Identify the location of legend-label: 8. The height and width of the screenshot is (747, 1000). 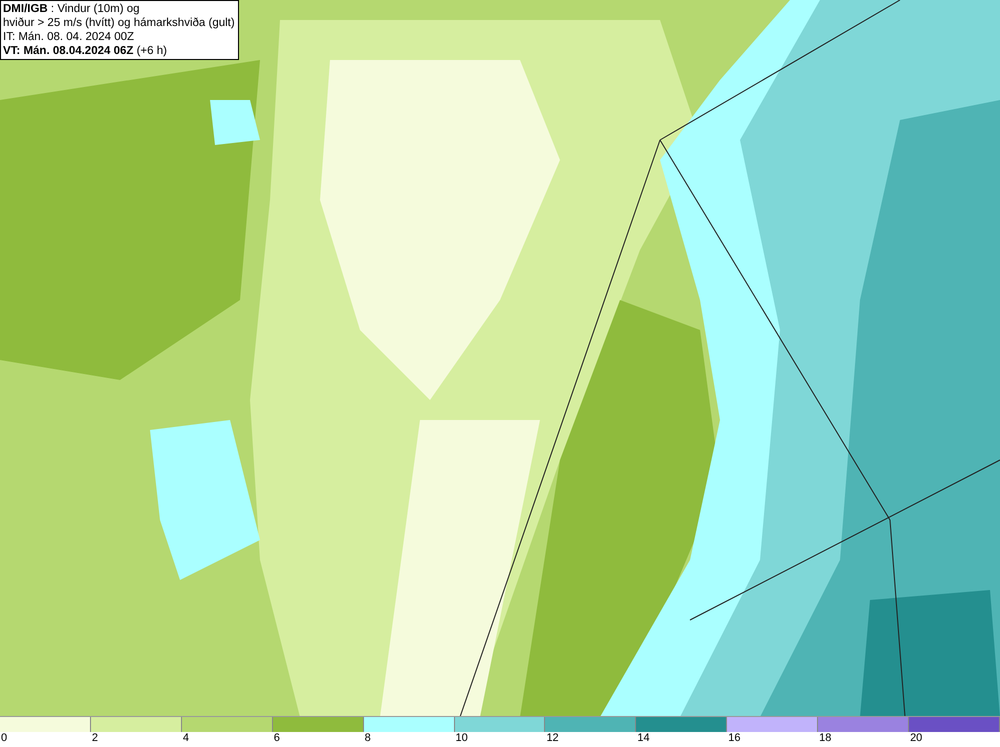
(367, 739).